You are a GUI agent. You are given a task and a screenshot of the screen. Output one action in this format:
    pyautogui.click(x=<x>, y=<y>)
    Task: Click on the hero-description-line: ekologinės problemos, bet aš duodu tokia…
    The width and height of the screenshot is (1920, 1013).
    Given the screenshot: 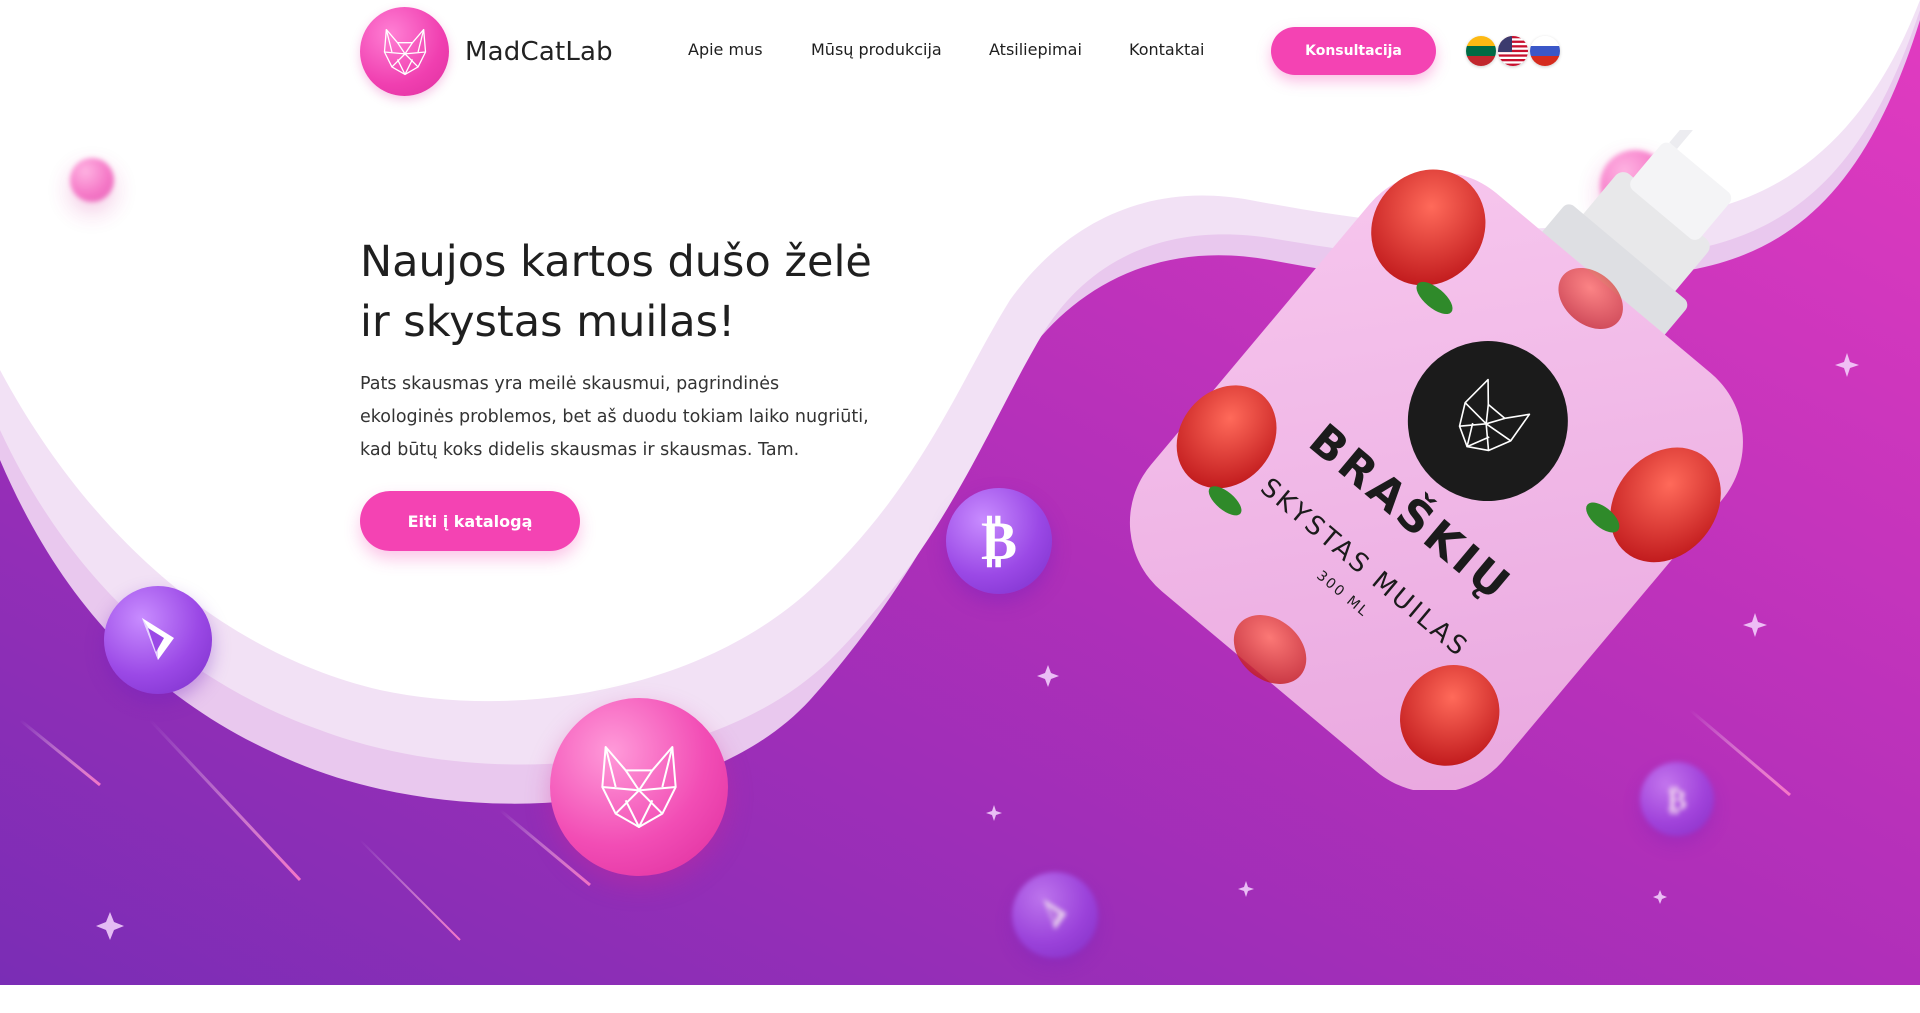 What is the action you would take?
    pyautogui.click(x=614, y=417)
    